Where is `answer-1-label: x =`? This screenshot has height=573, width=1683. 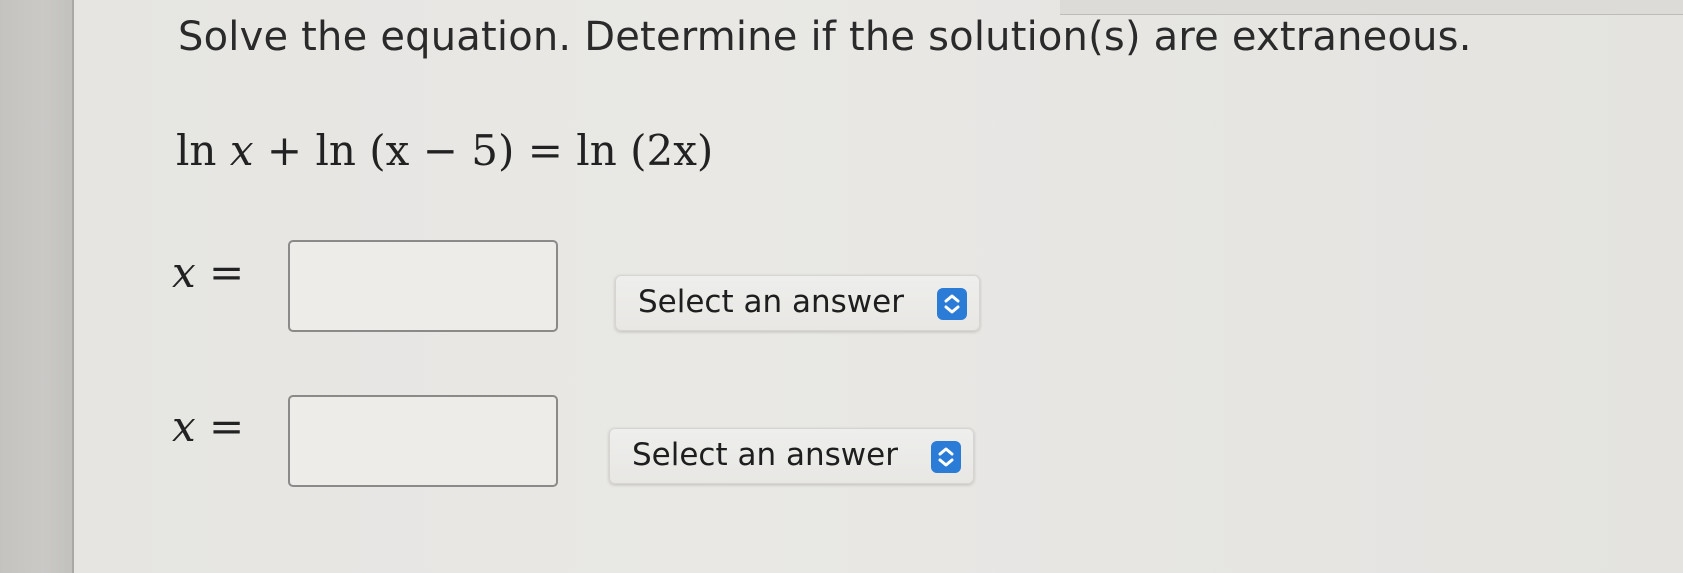
answer-1-label: x = is located at coordinates (208, 272).